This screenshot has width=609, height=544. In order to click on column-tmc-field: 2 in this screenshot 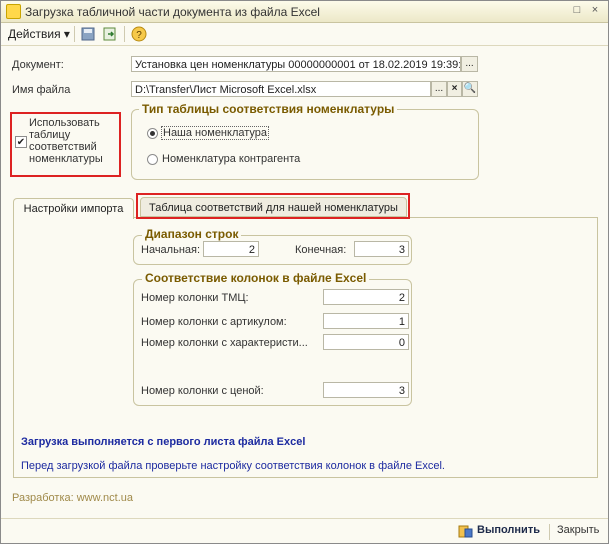, I will do `click(366, 297)`.